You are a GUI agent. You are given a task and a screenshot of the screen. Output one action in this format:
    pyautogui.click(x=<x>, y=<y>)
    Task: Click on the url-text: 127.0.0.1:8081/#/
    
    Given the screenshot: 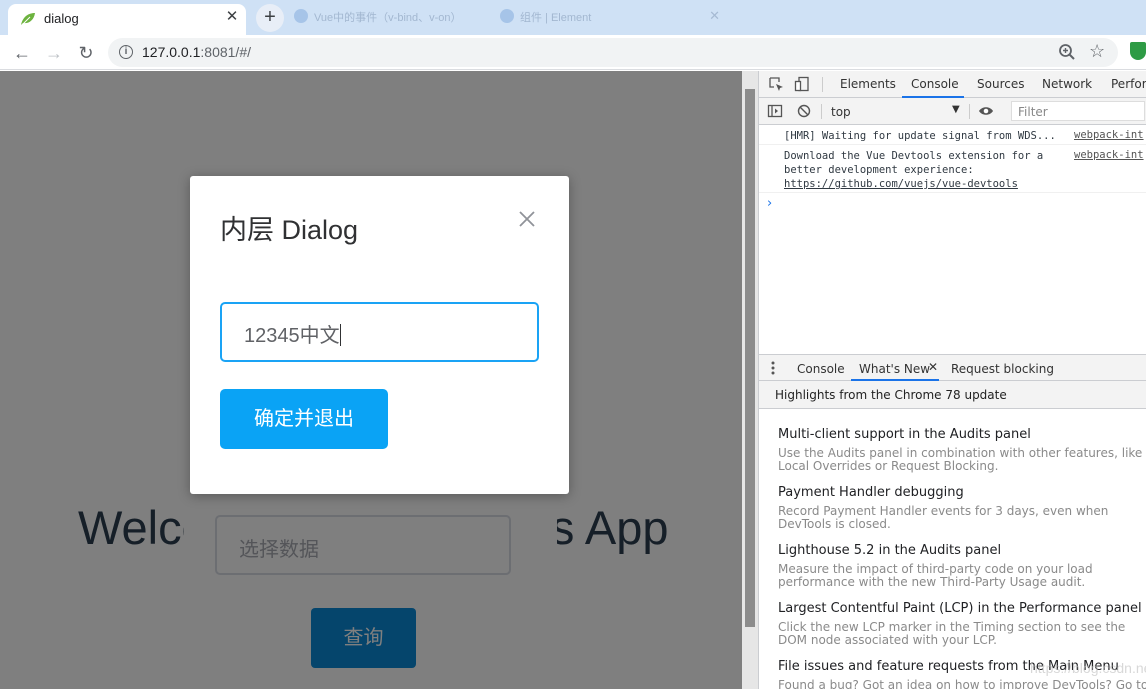 What is the action you would take?
    pyautogui.click(x=196, y=52)
    